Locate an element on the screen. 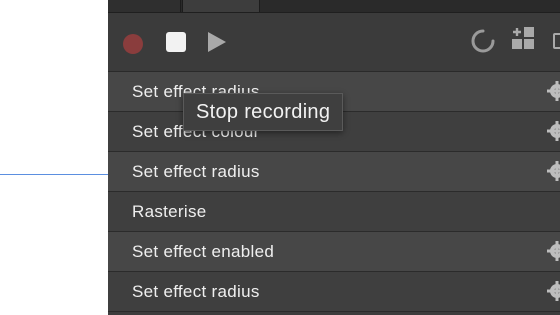  guide-line is located at coordinates (54, 174).